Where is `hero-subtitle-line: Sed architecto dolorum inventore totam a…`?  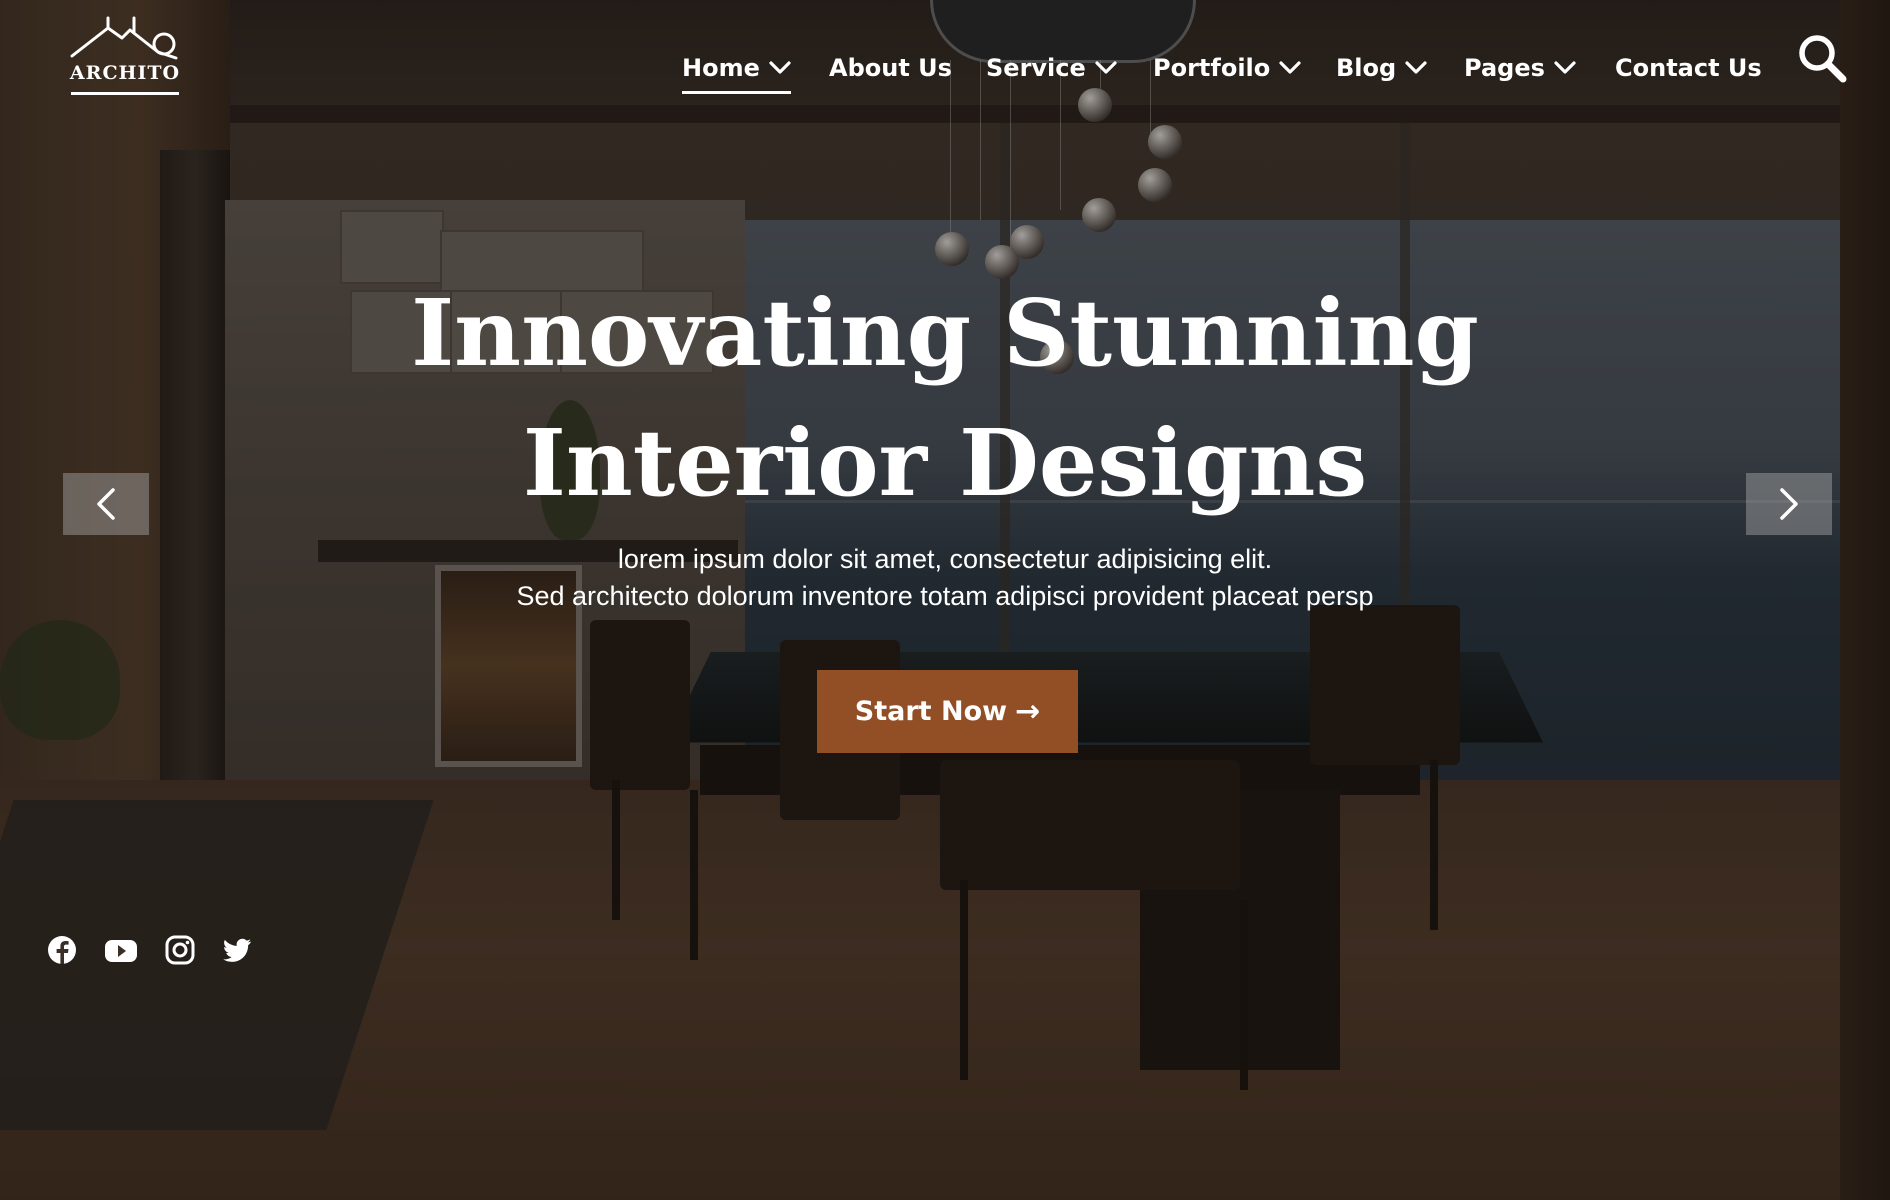
hero-subtitle-line: Sed architecto dolorum inventore totam a… is located at coordinates (945, 596).